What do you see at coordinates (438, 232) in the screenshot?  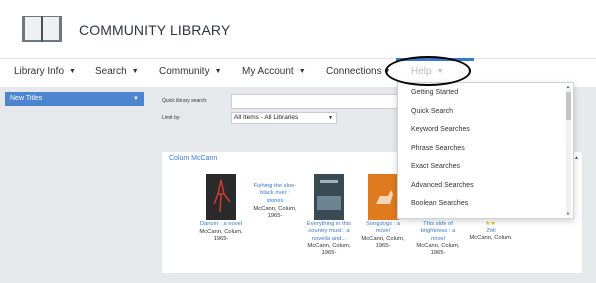 I see `book-title-link: This side of brightness : a novel` at bounding box center [438, 232].